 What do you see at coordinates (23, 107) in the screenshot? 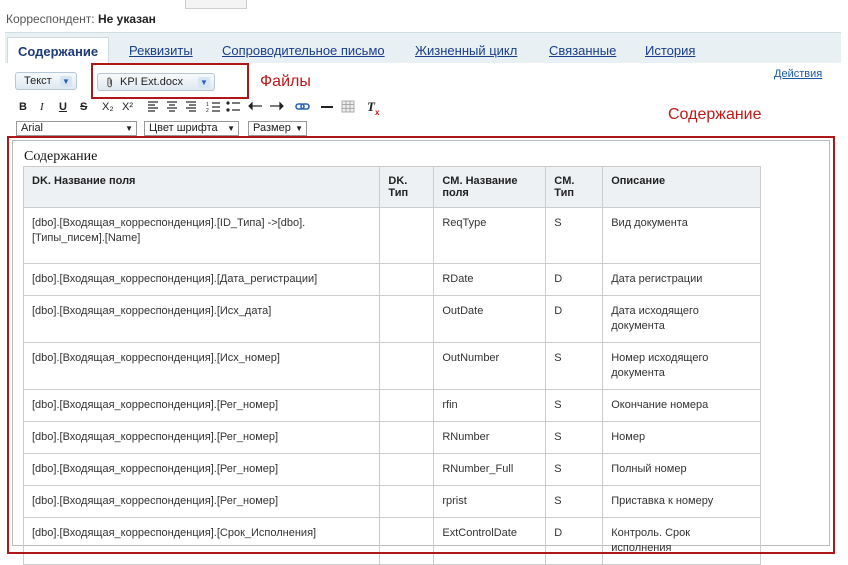
I see `bold-button: B` at bounding box center [23, 107].